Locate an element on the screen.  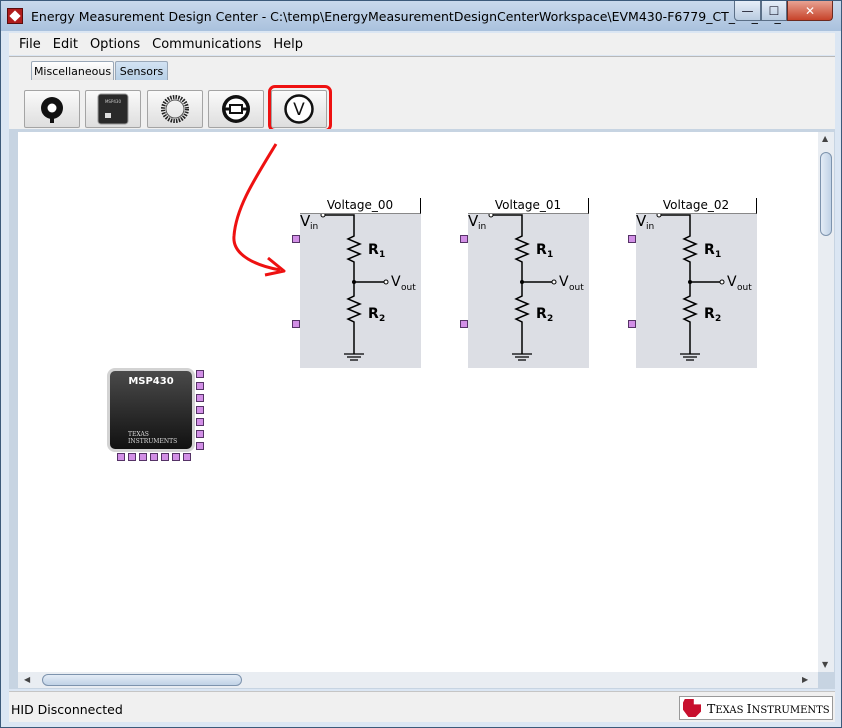
menu-communications: Communications is located at coordinates (206, 44).